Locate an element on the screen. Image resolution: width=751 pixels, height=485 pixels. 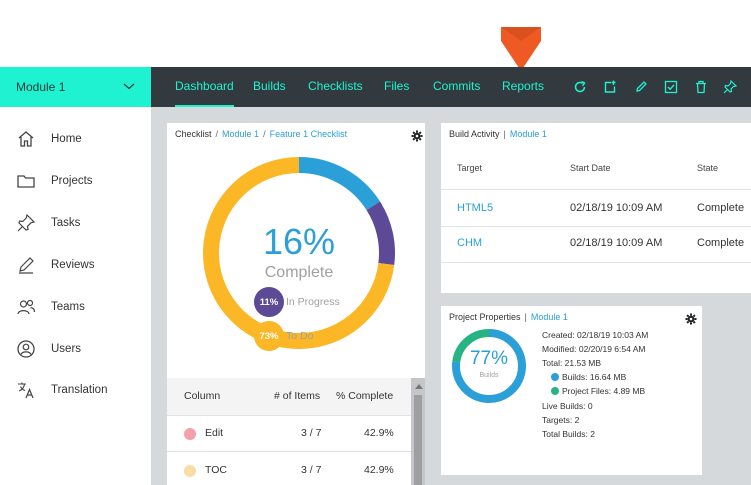
column-header-items: # of Items is located at coordinates (297, 396).